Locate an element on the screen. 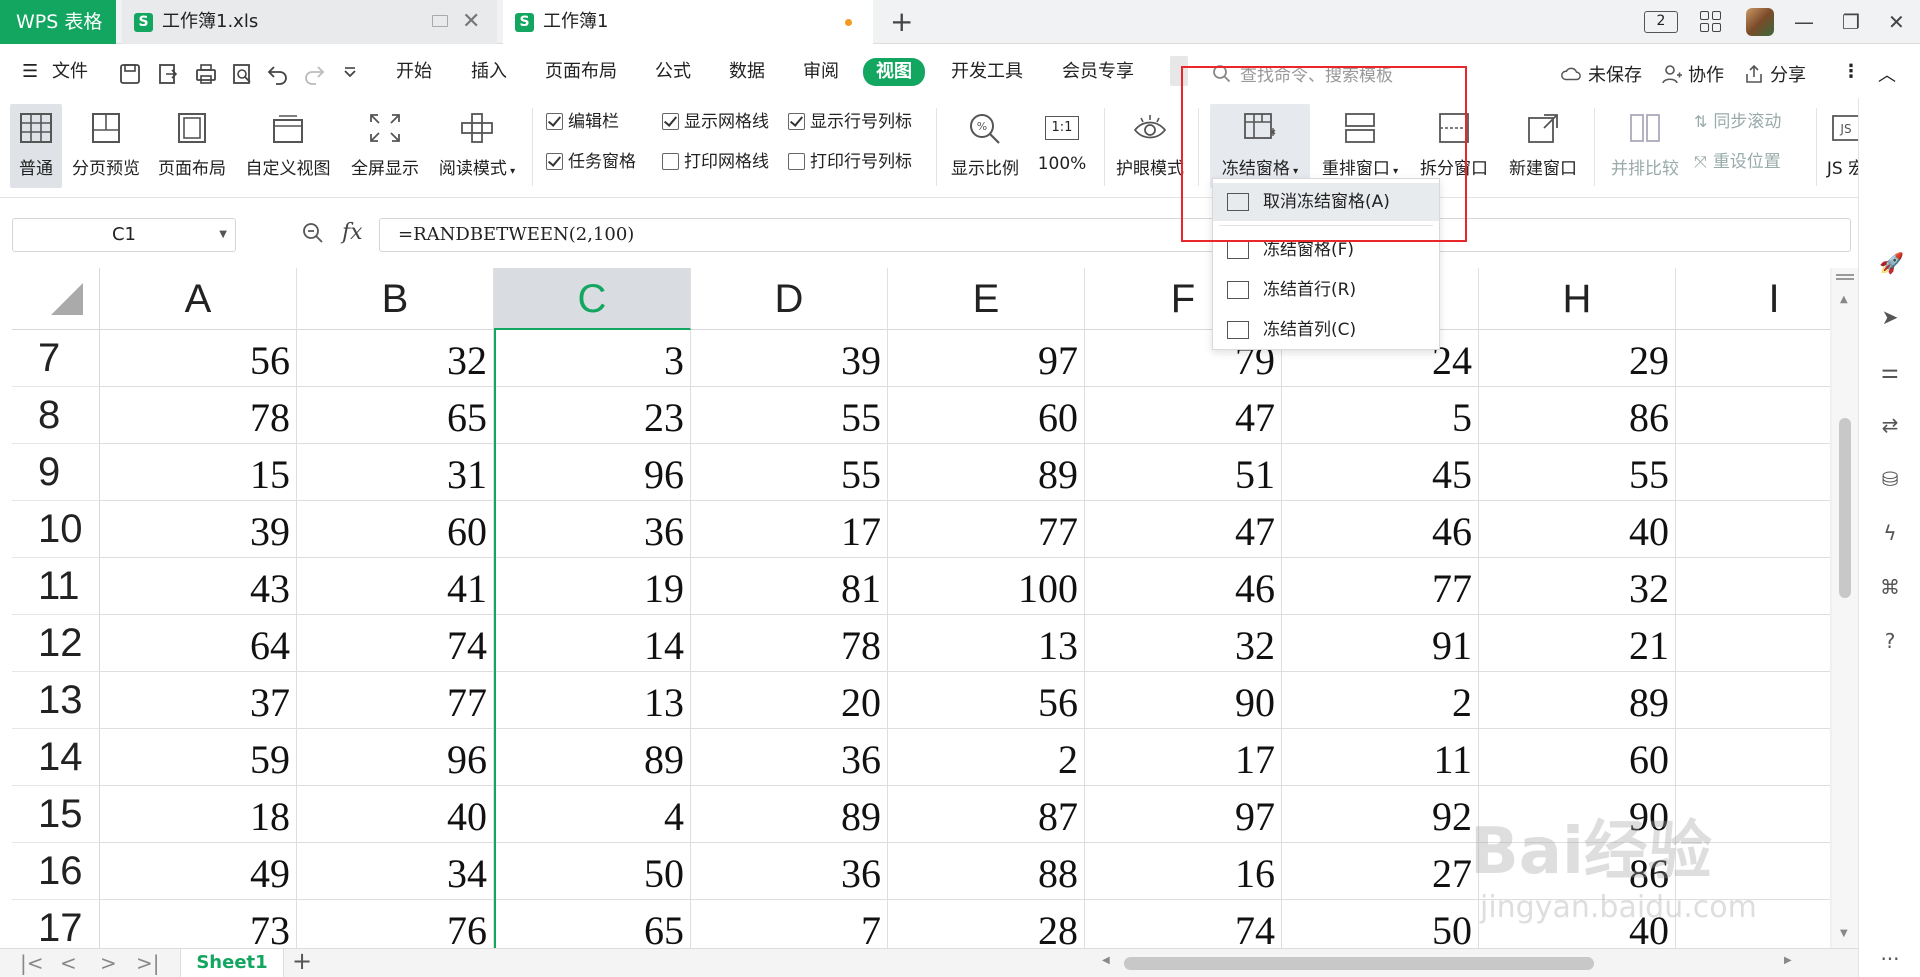 This screenshot has height=977, width=1920. insert-function-icon: fx is located at coordinates (352, 232).